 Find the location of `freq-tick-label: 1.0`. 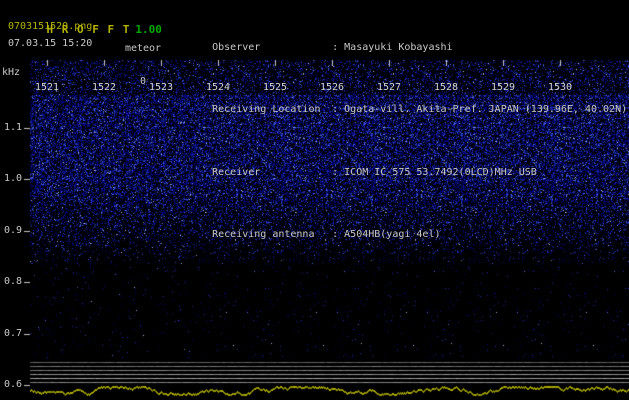

freq-tick-label: 1.0 is located at coordinates (13, 178).